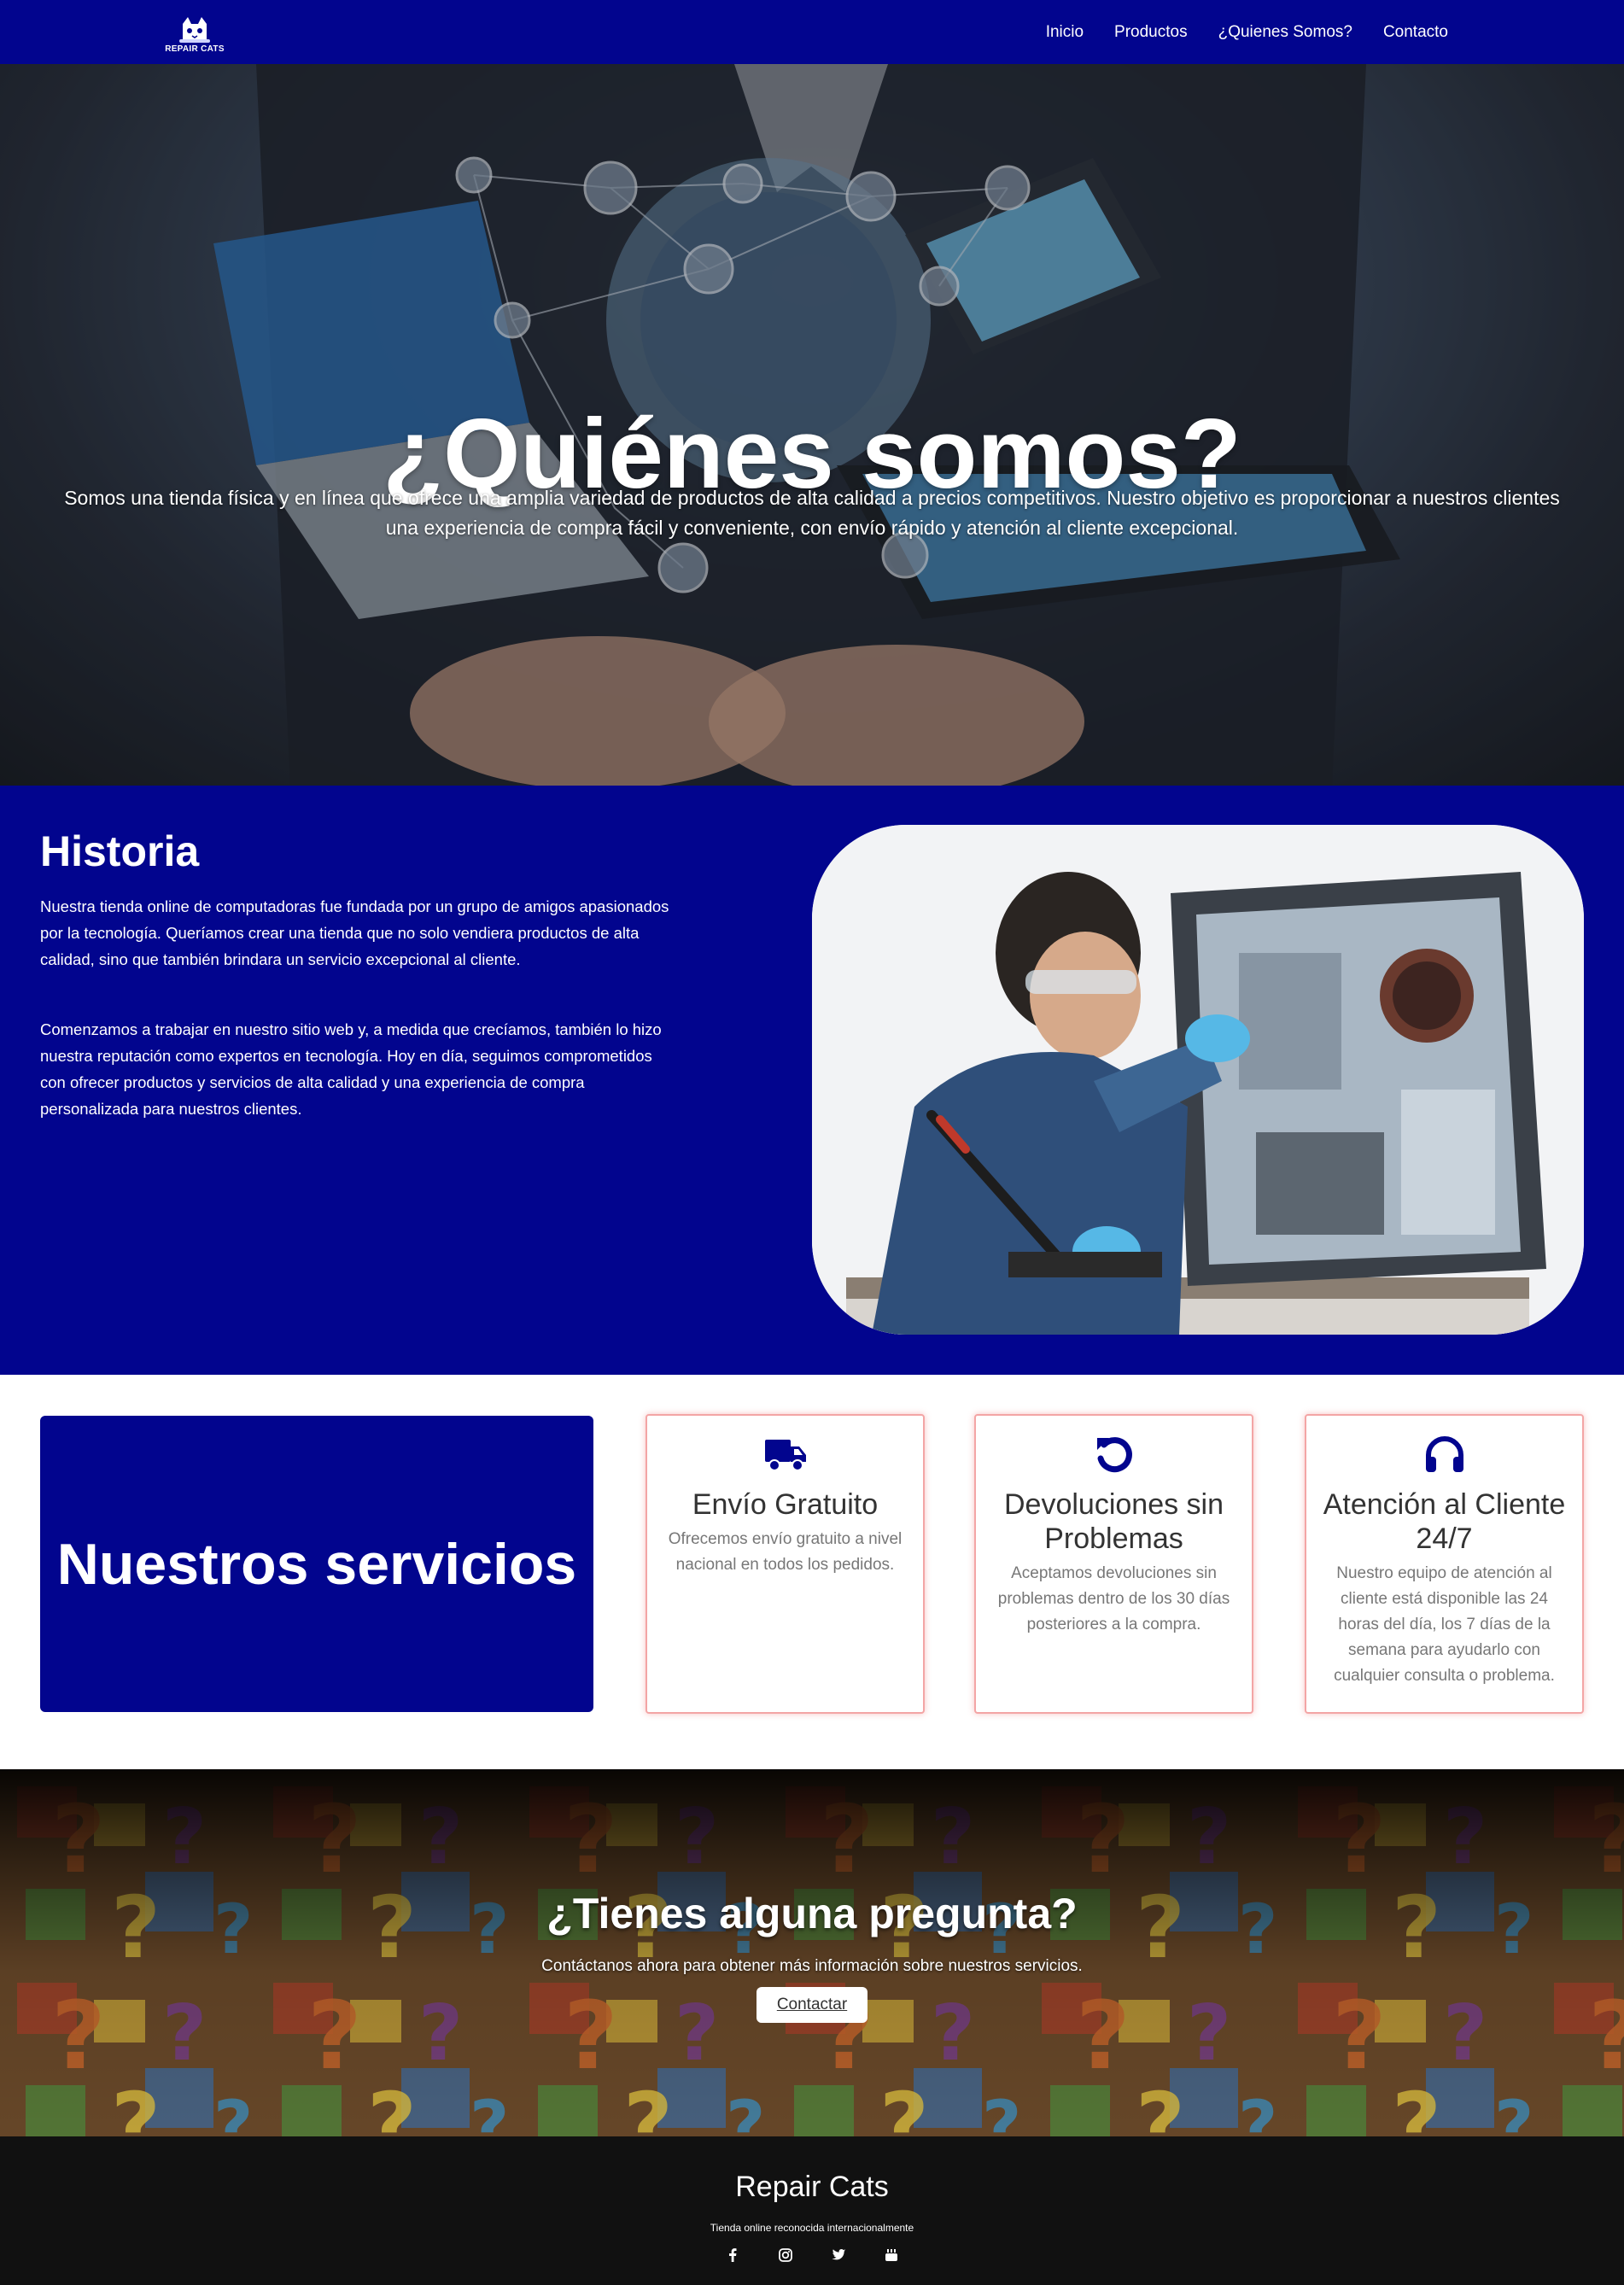 This screenshot has height=2285, width=1624. Describe the element at coordinates (195, 49) in the screenshot. I see `logo-text: REPAIR CATS` at that location.